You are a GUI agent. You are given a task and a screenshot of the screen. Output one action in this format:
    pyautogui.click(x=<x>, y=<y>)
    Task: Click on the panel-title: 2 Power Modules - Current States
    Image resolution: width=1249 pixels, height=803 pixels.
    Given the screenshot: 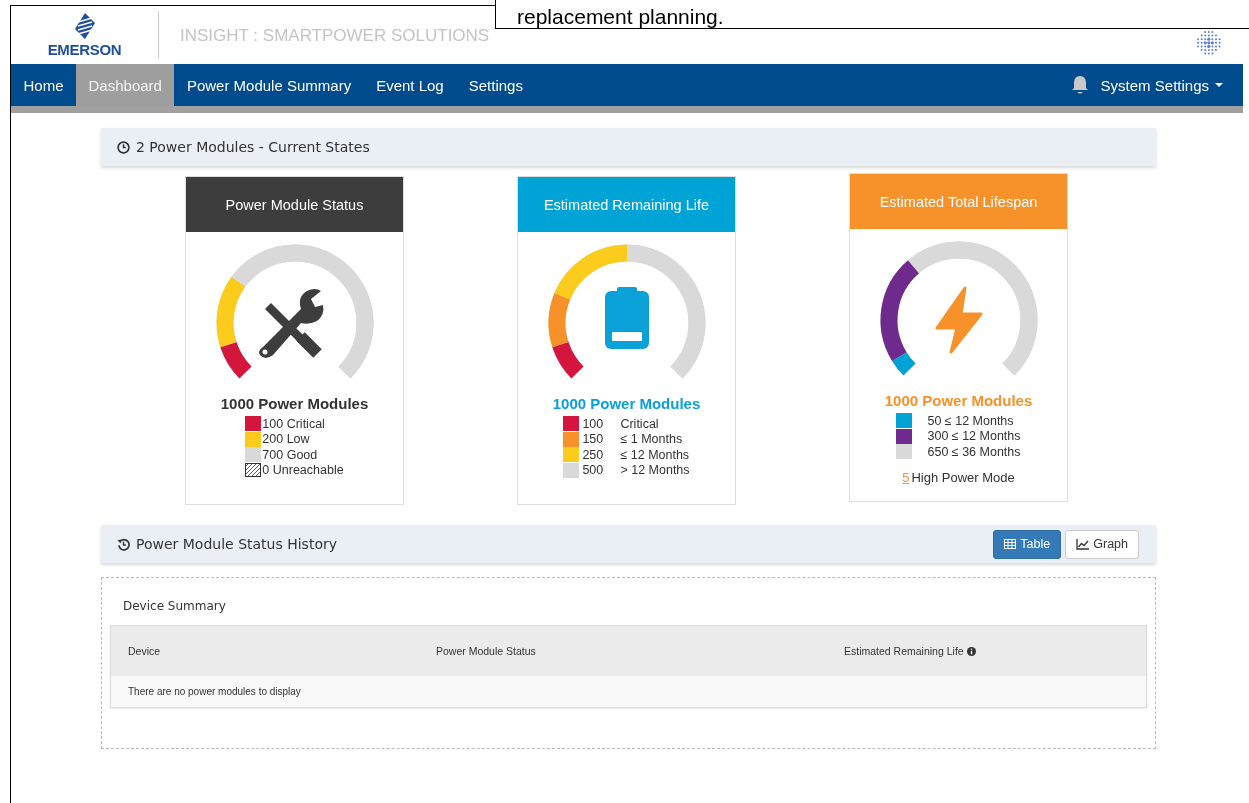 What is the action you would take?
    pyautogui.click(x=253, y=147)
    